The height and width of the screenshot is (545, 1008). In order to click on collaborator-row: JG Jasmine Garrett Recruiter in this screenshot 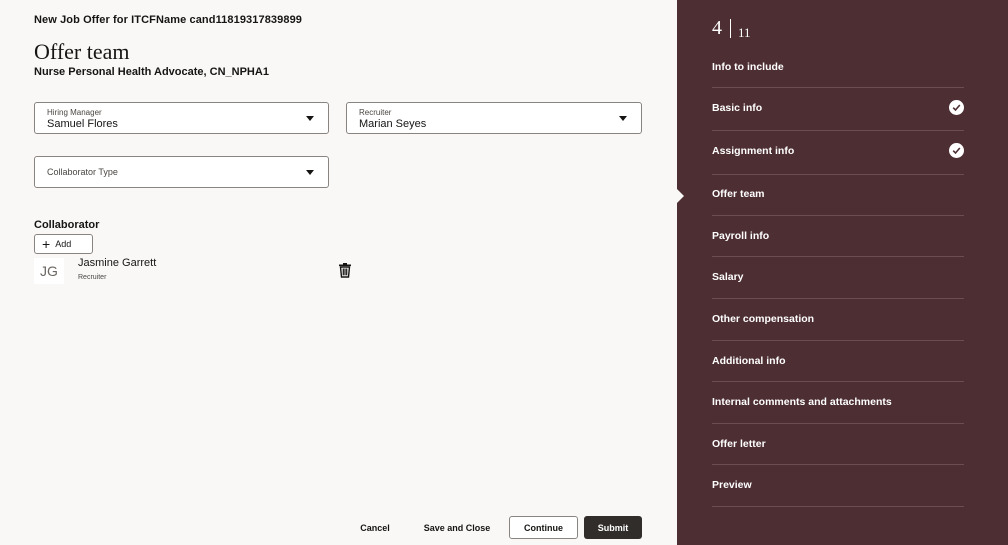, I will do `click(199, 271)`.